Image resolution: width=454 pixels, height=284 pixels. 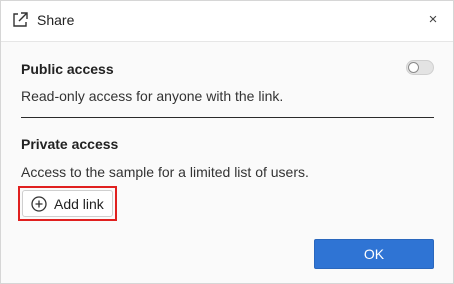 I want to click on add-link-label: Add link, so click(x=79, y=204).